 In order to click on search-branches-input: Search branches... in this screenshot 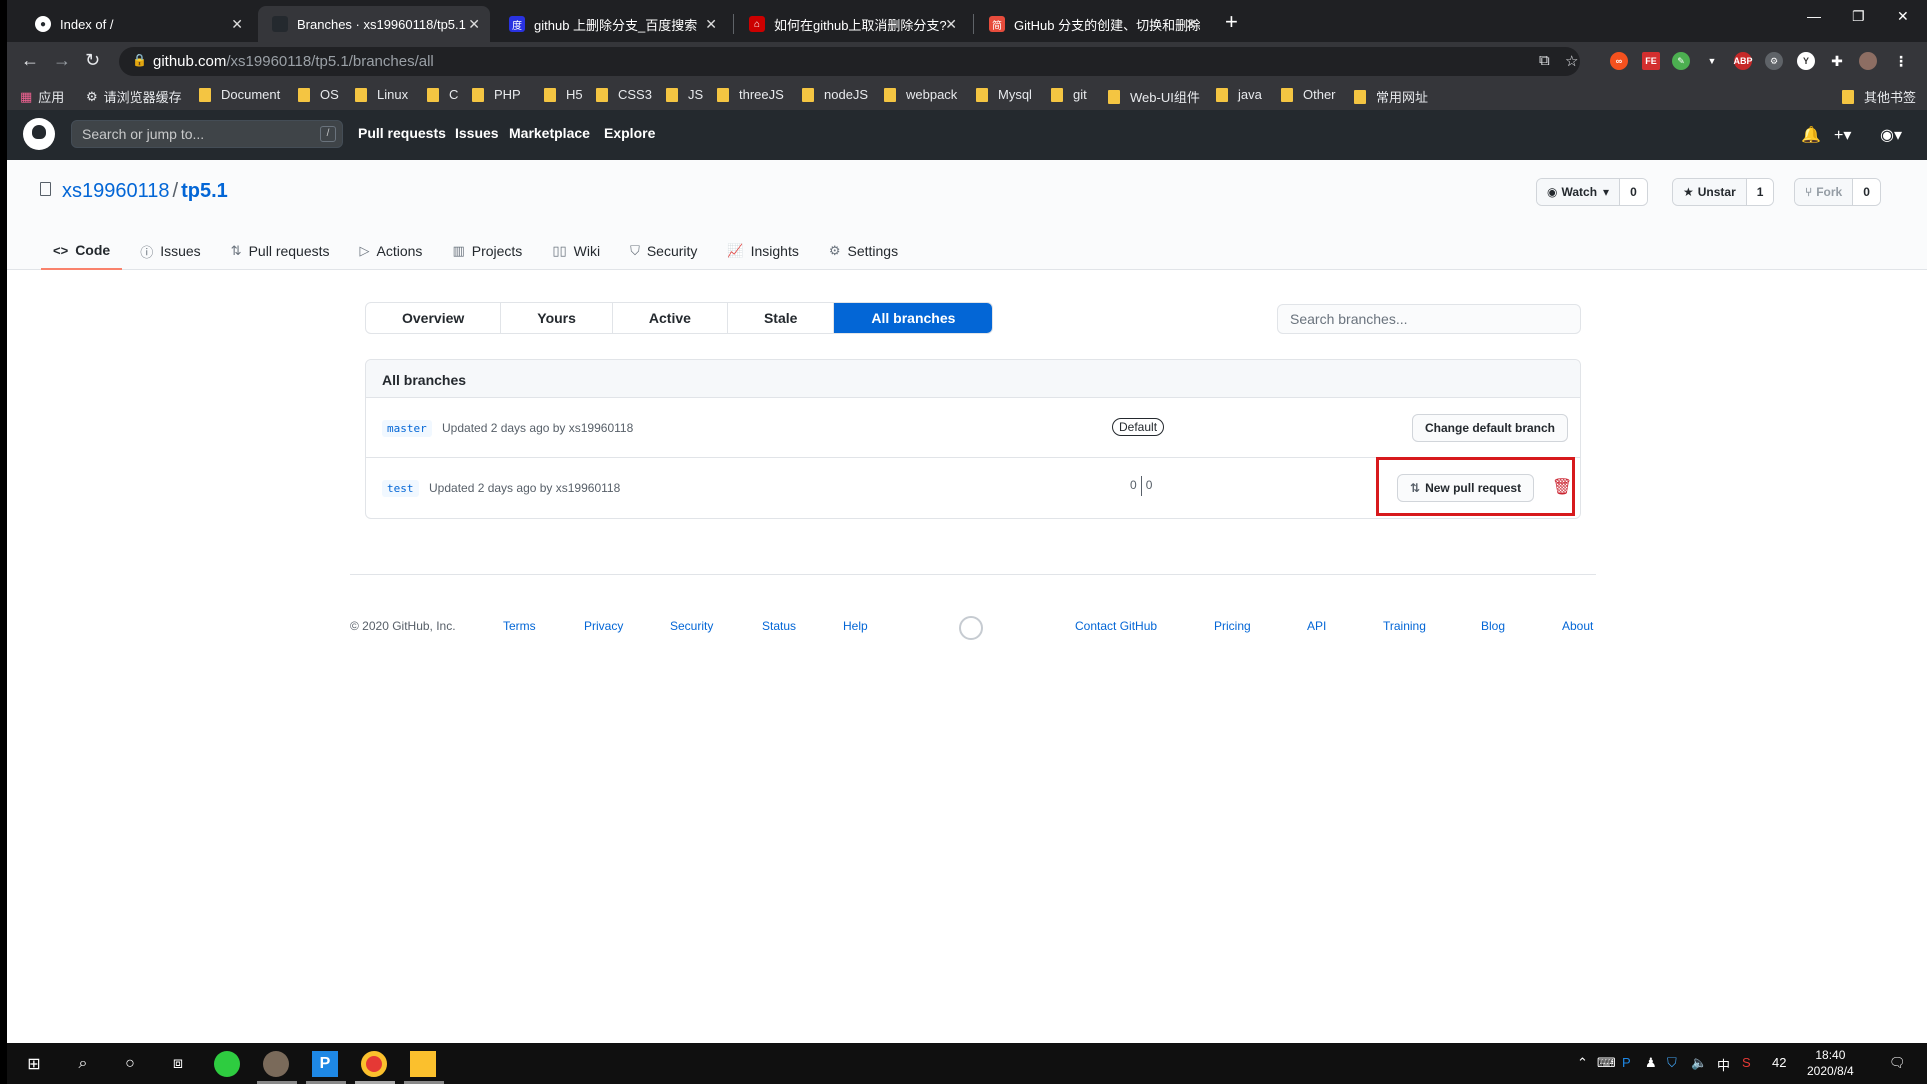, I will do `click(1429, 319)`.